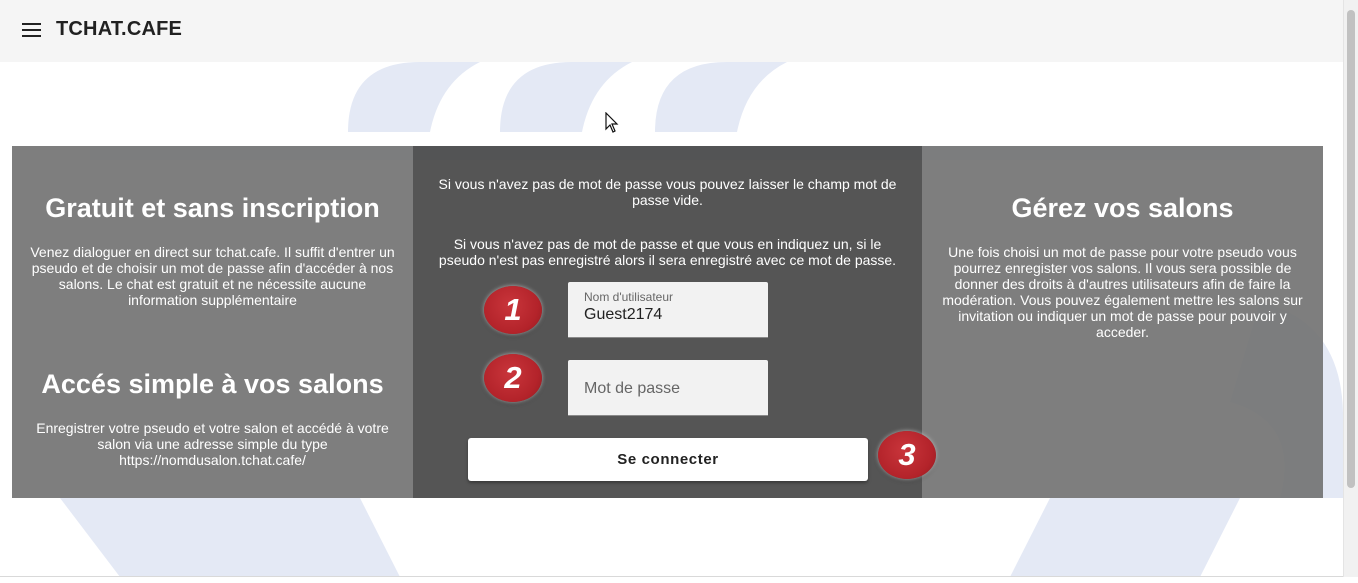  What do you see at coordinates (1351, 249) in the screenshot?
I see `scrollbar-thumb` at bounding box center [1351, 249].